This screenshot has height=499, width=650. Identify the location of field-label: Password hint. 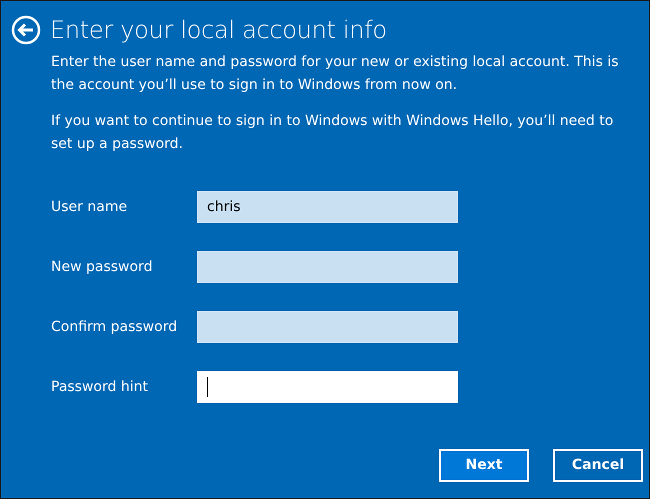
(100, 387).